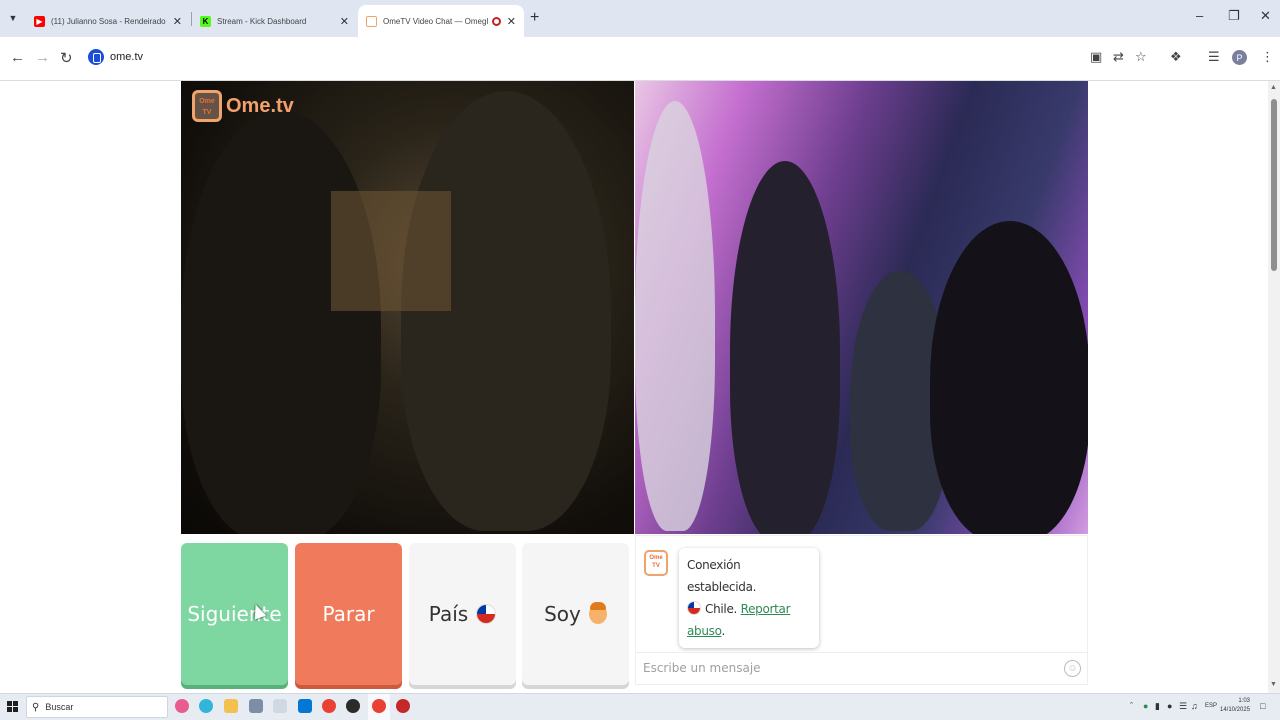 Image resolution: width=1280 pixels, height=720 pixels. I want to click on next-button-label: Siguiente, so click(234, 614).